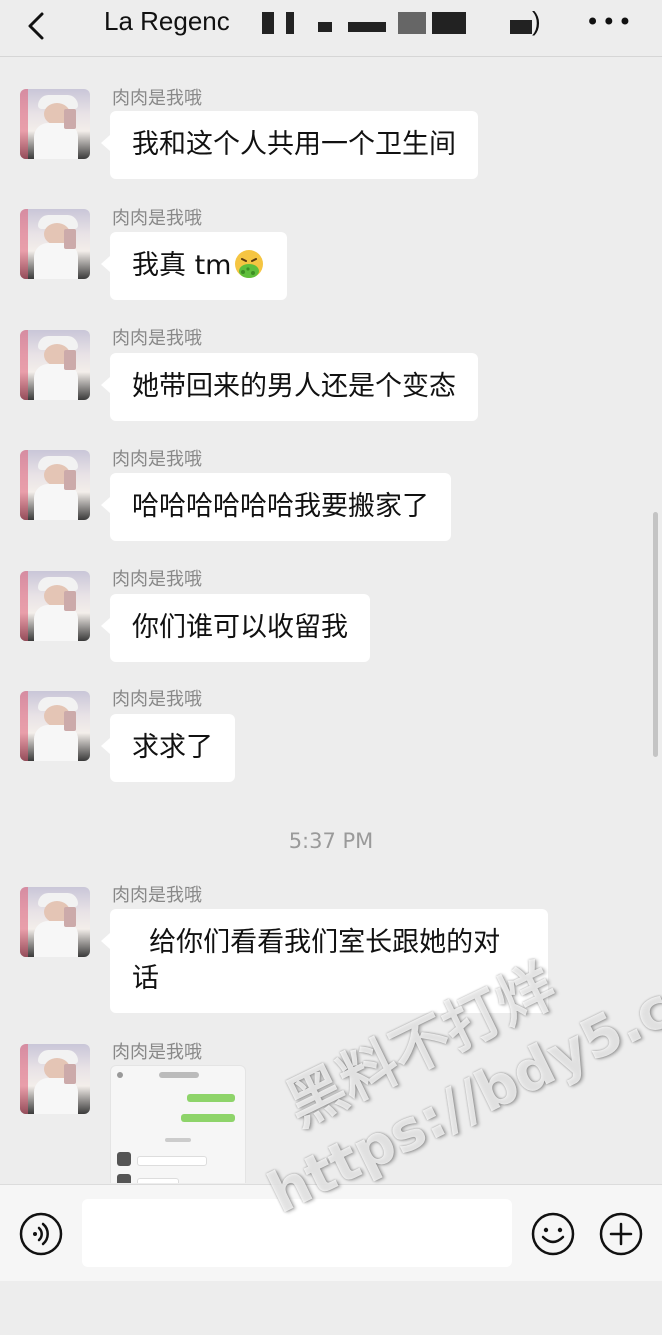 The image size is (662, 1335). I want to click on message-bubble: 你们谁可以收留我, so click(235, 628).